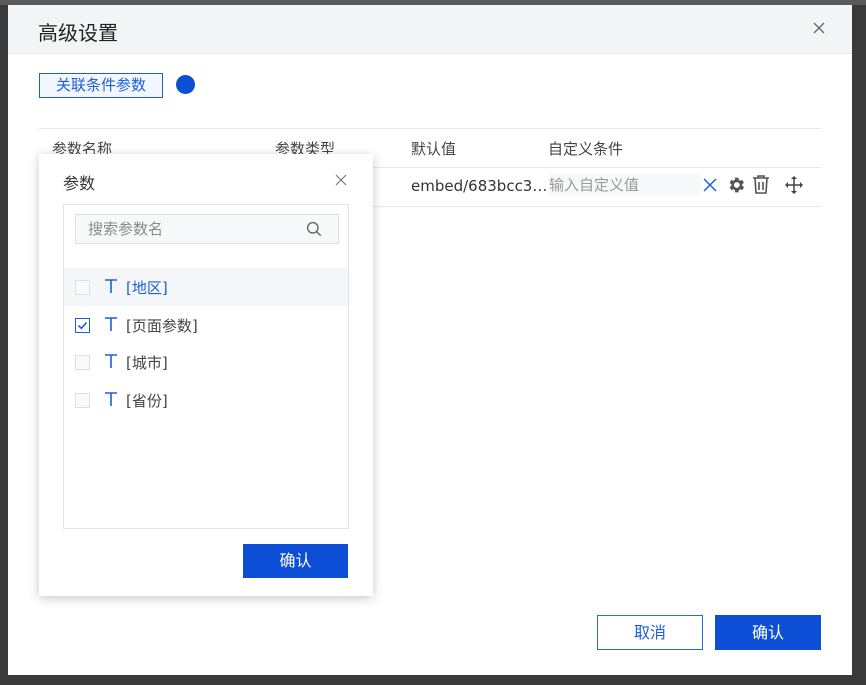  What do you see at coordinates (710, 185) in the screenshot?
I see `x-icon` at bounding box center [710, 185].